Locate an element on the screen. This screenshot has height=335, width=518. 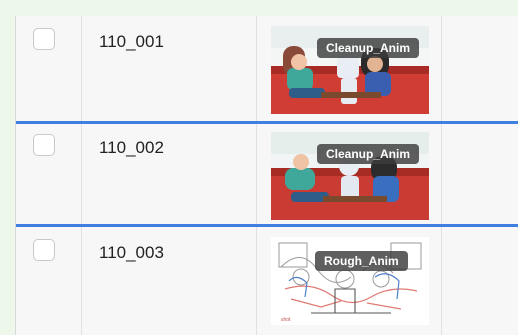
status-badge: Rough_Anim is located at coordinates (361, 261).